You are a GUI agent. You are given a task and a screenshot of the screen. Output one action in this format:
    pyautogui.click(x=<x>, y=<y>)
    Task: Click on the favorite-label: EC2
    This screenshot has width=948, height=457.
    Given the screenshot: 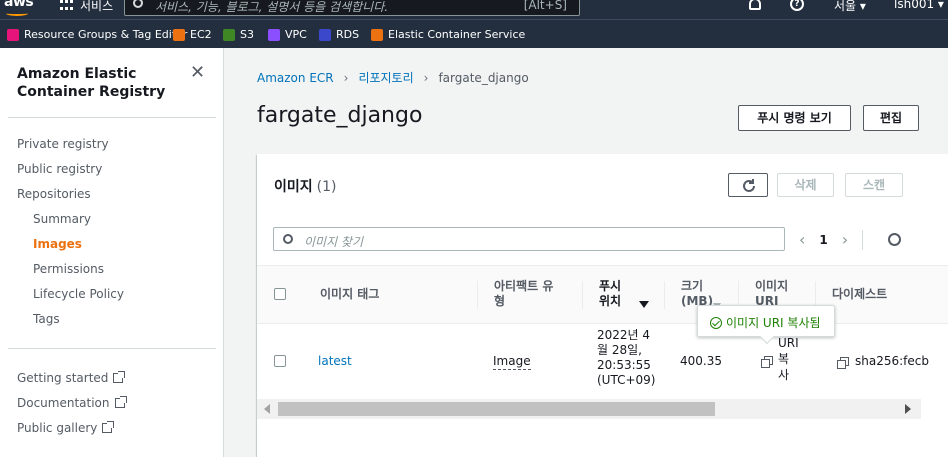 What is the action you would take?
    pyautogui.click(x=201, y=34)
    